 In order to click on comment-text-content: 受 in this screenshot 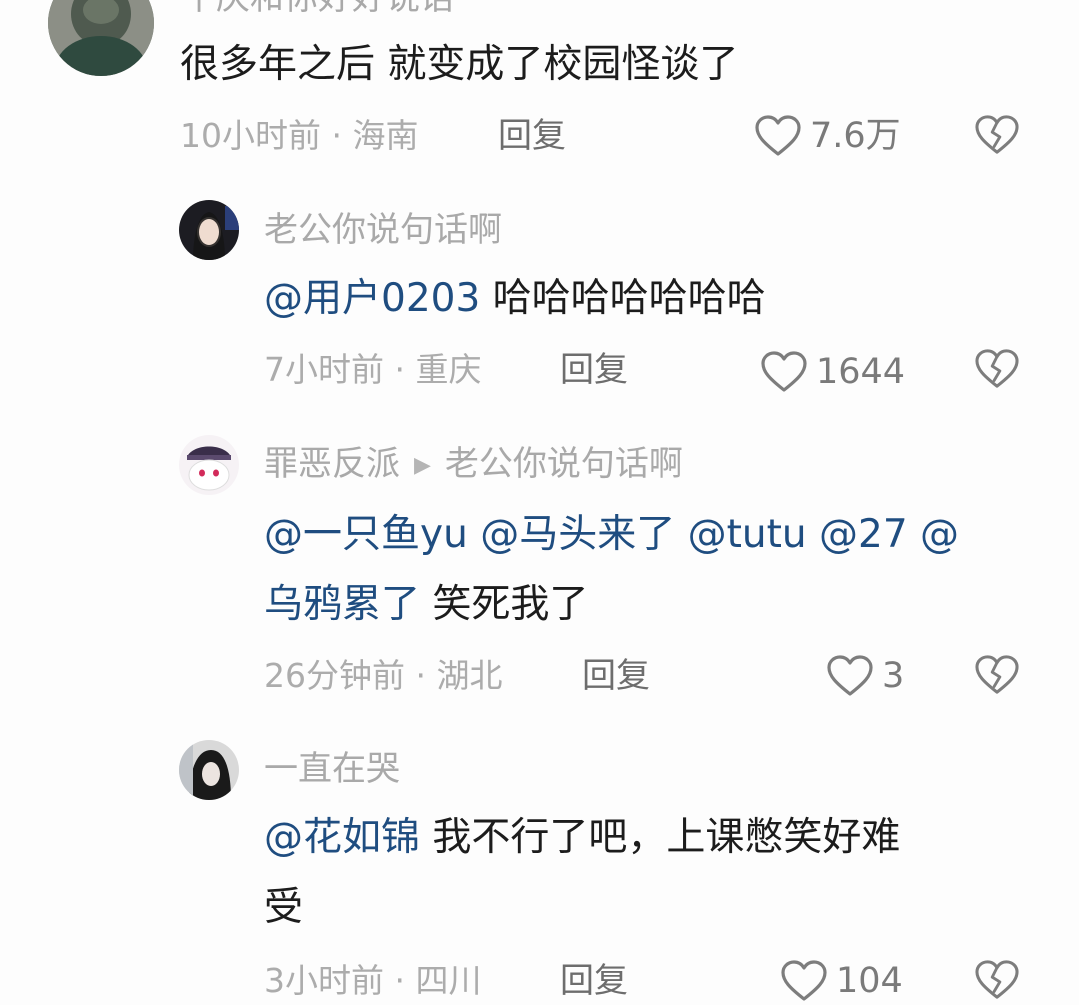, I will do `click(284, 907)`.